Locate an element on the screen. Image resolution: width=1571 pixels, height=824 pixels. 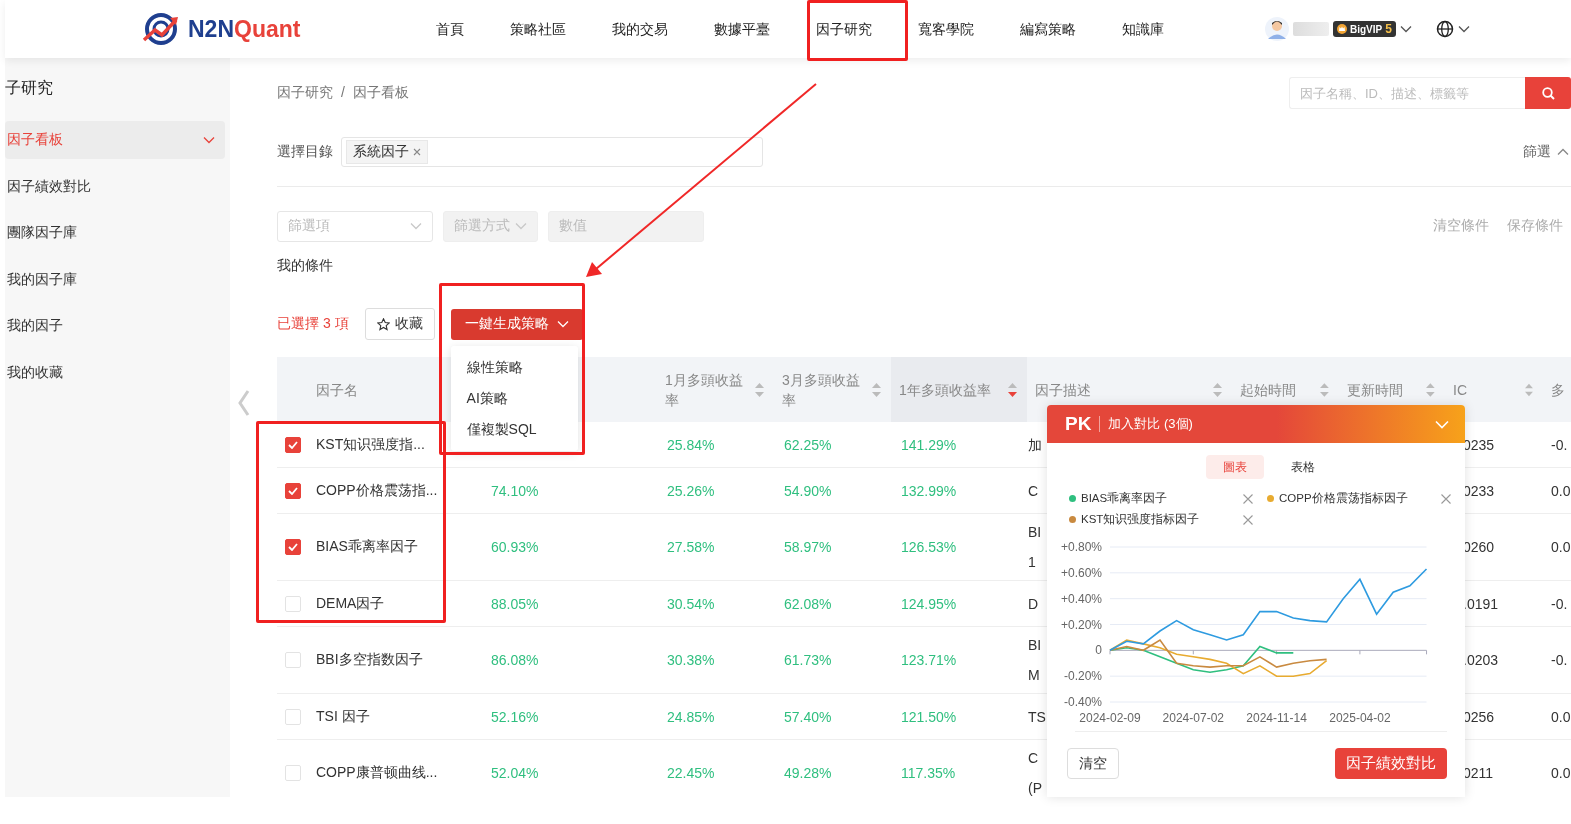
column-header: 3月多頭收益率 is located at coordinates (823, 389).